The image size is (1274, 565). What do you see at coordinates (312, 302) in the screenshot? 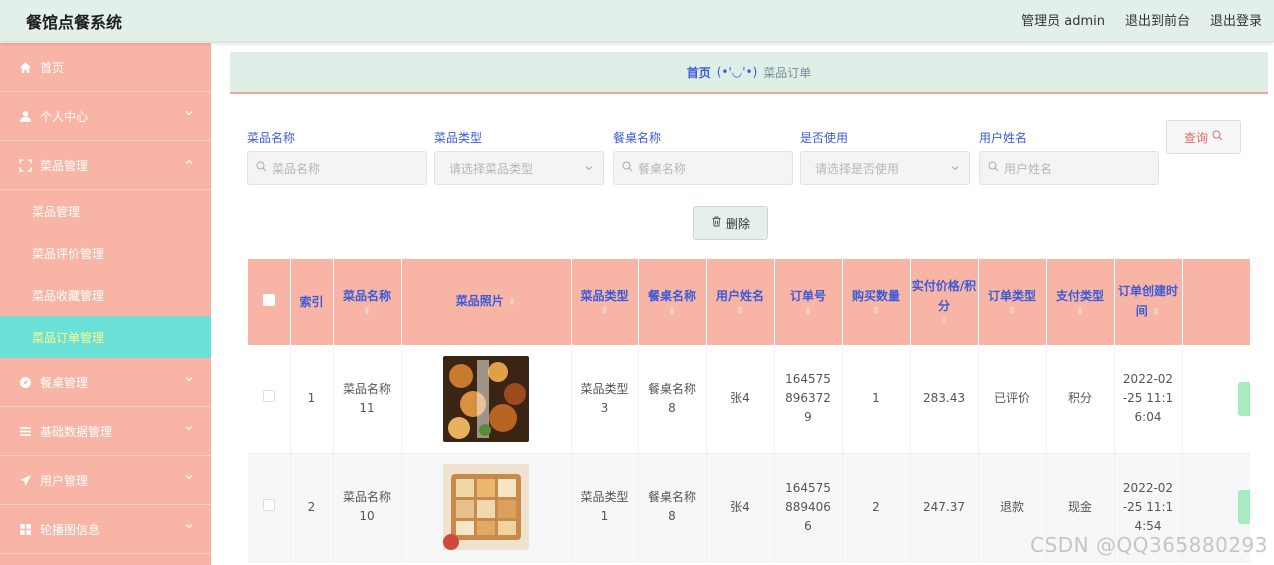
I see `col-header: 索引` at bounding box center [312, 302].